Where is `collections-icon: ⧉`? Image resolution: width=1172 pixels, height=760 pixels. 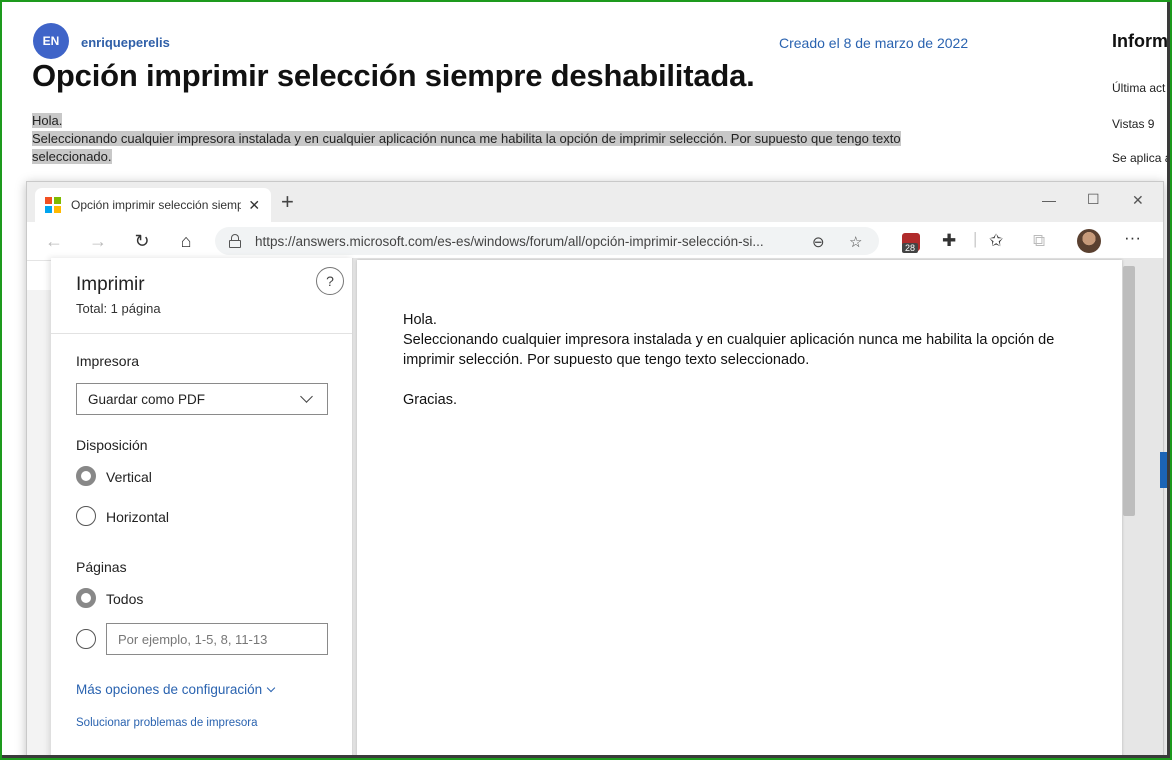
collections-icon: ⧉ is located at coordinates (1039, 241).